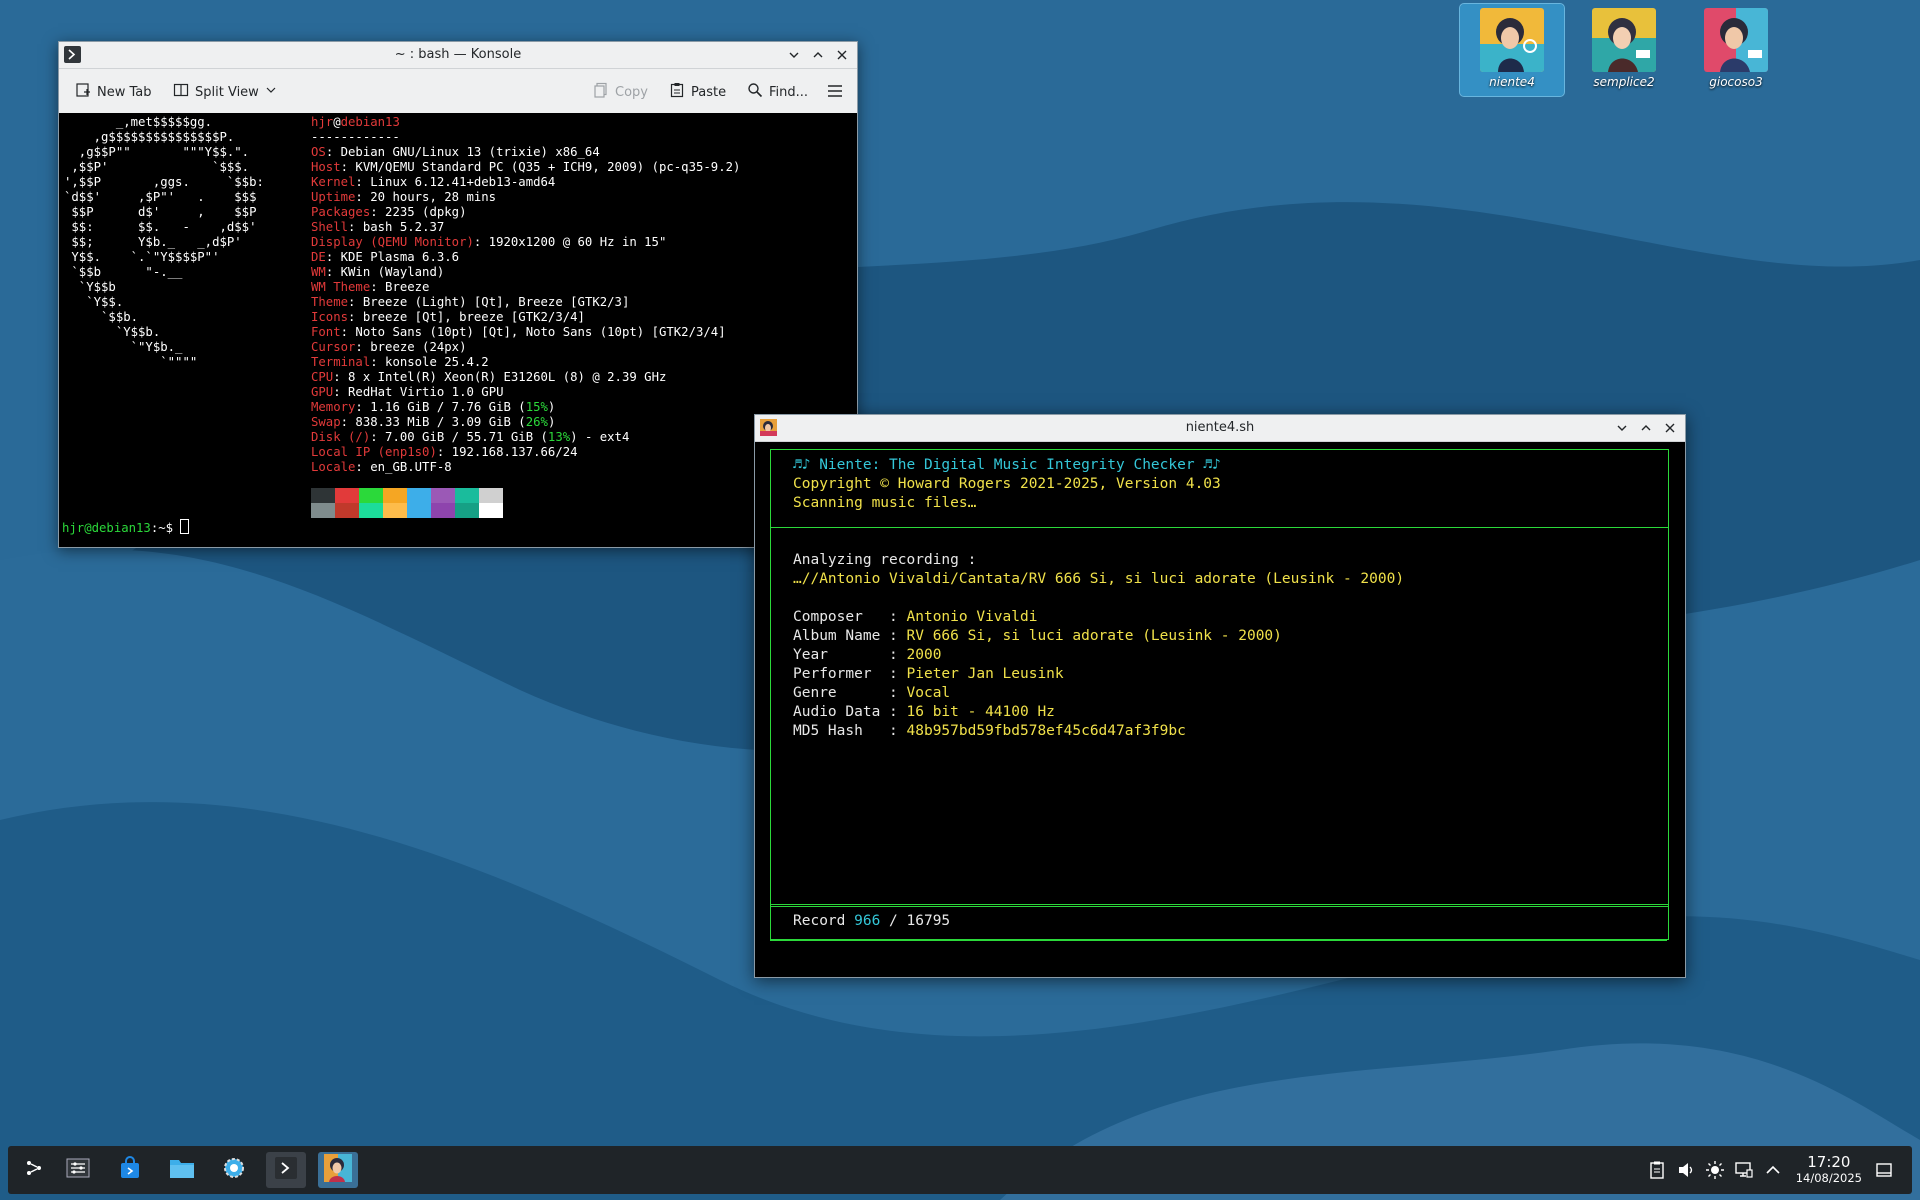 The image size is (1920, 1200). I want to click on settings-button, so click(234, 1170).